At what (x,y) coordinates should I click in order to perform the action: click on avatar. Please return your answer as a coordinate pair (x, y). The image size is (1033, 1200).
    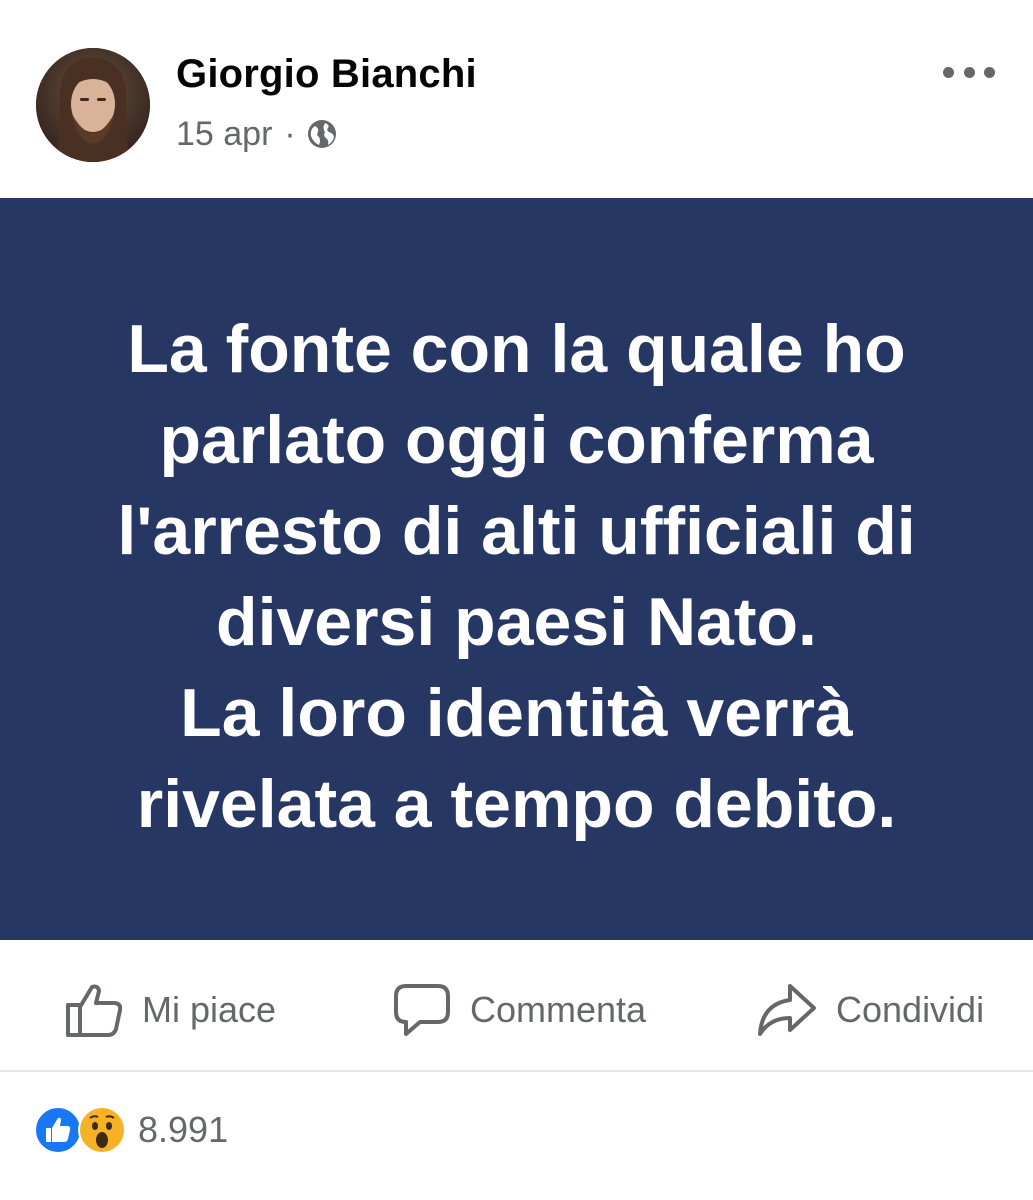
    Looking at the image, I should click on (93, 105).